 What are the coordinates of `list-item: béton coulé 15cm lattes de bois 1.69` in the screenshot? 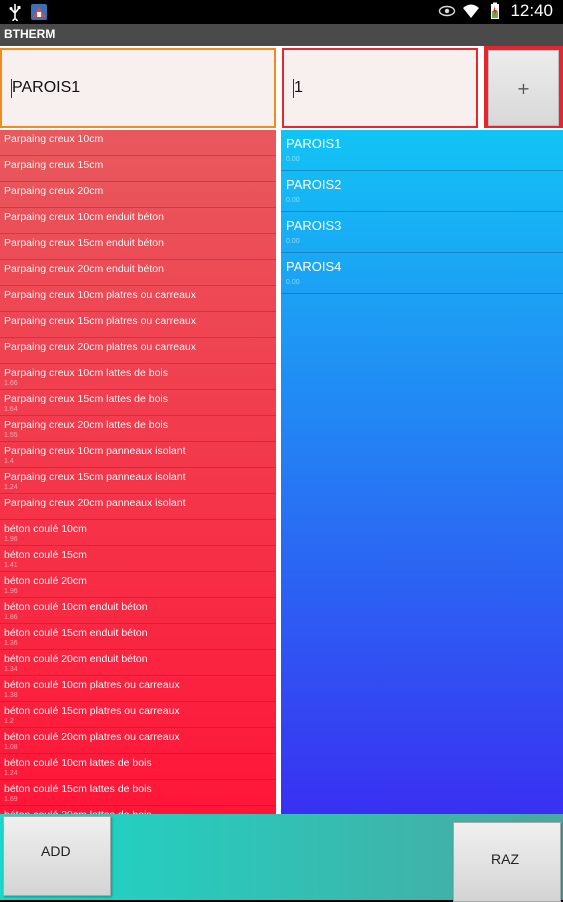 It's located at (138, 793).